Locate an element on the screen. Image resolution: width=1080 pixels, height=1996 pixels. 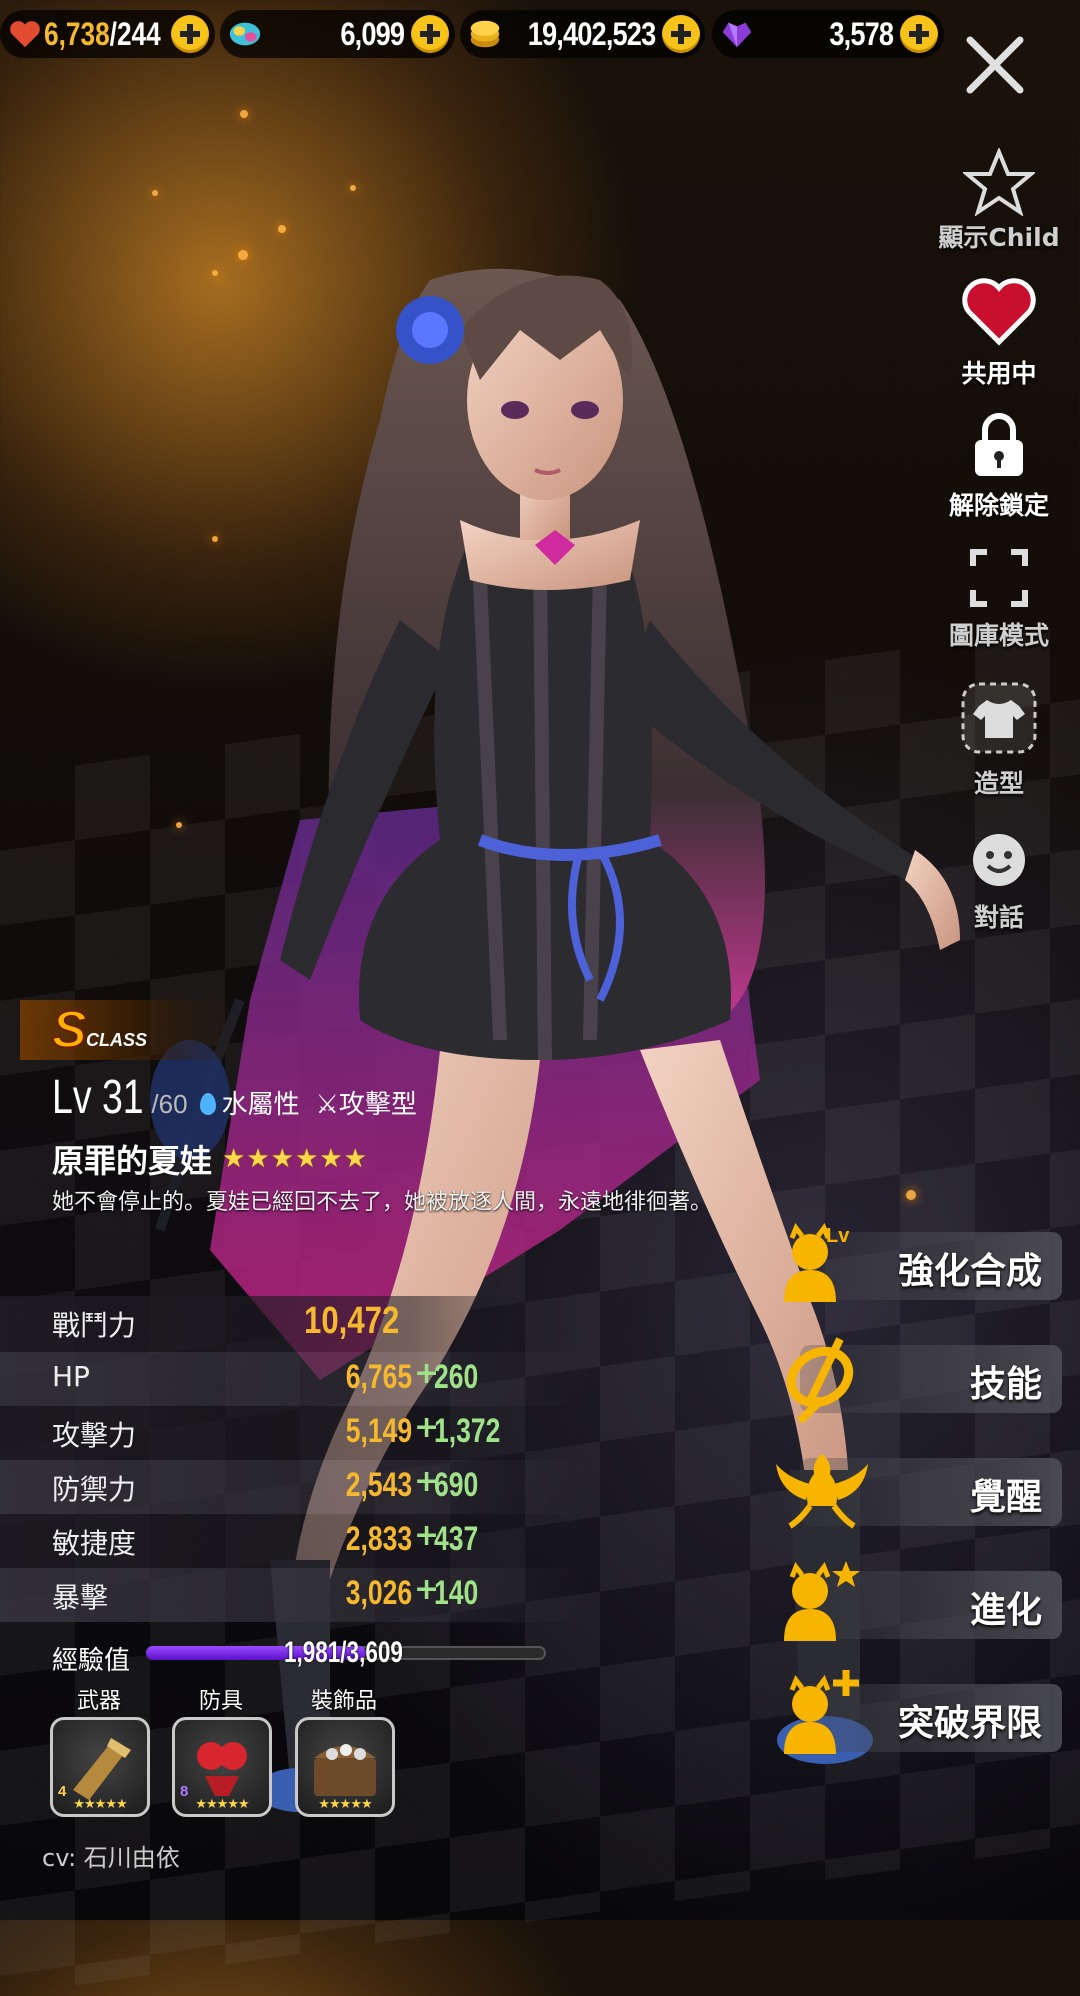
accessory-slot: ★★★★★ is located at coordinates (345, 1767).